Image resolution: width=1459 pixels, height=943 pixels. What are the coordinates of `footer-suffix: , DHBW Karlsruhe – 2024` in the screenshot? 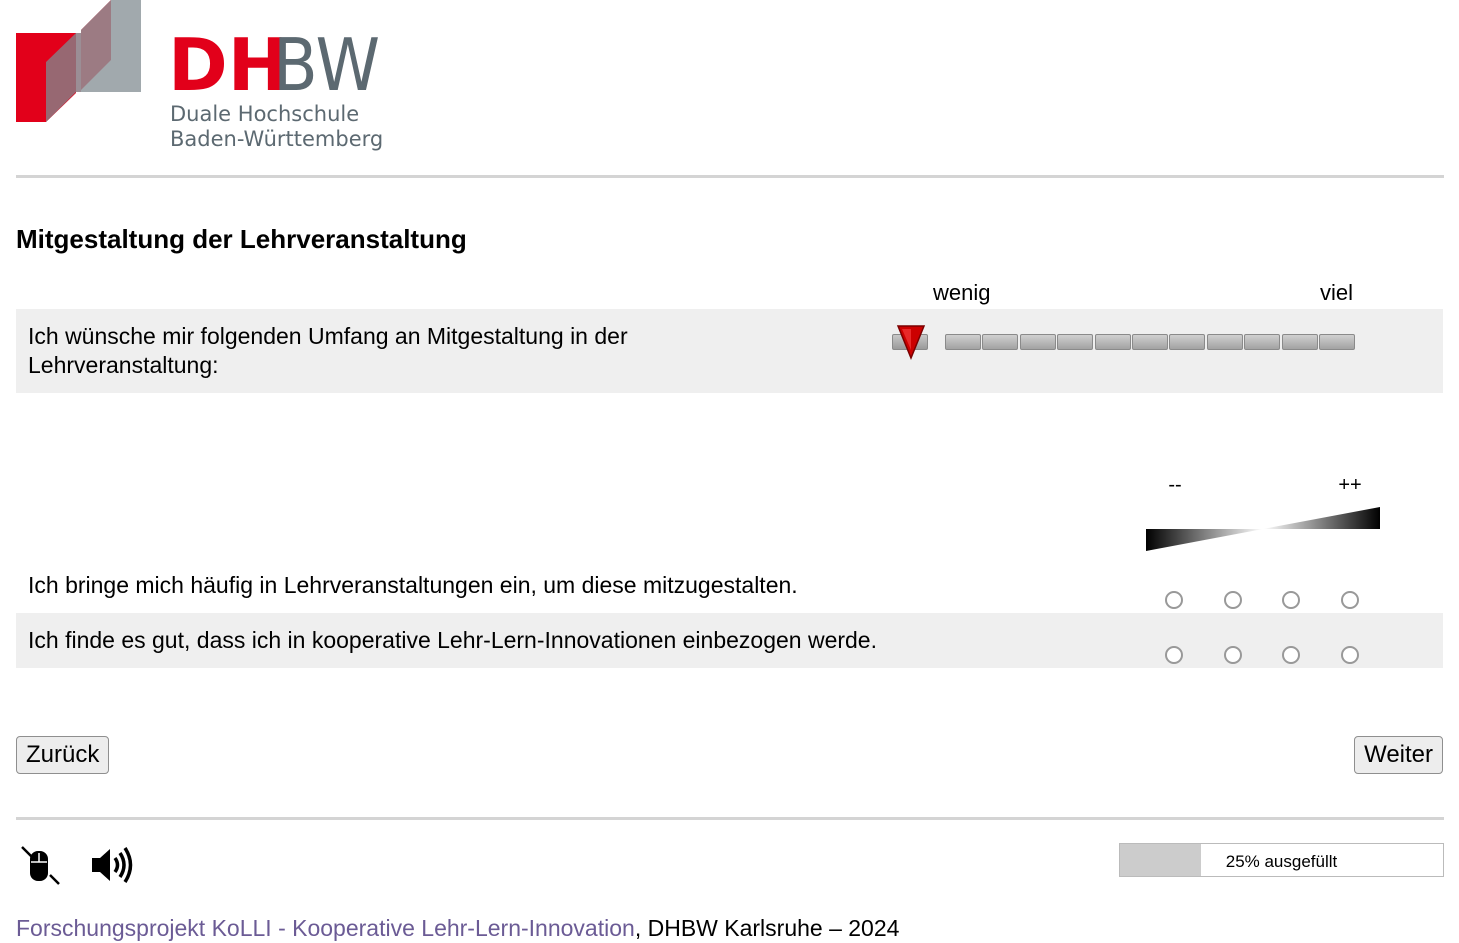 It's located at (767, 928).